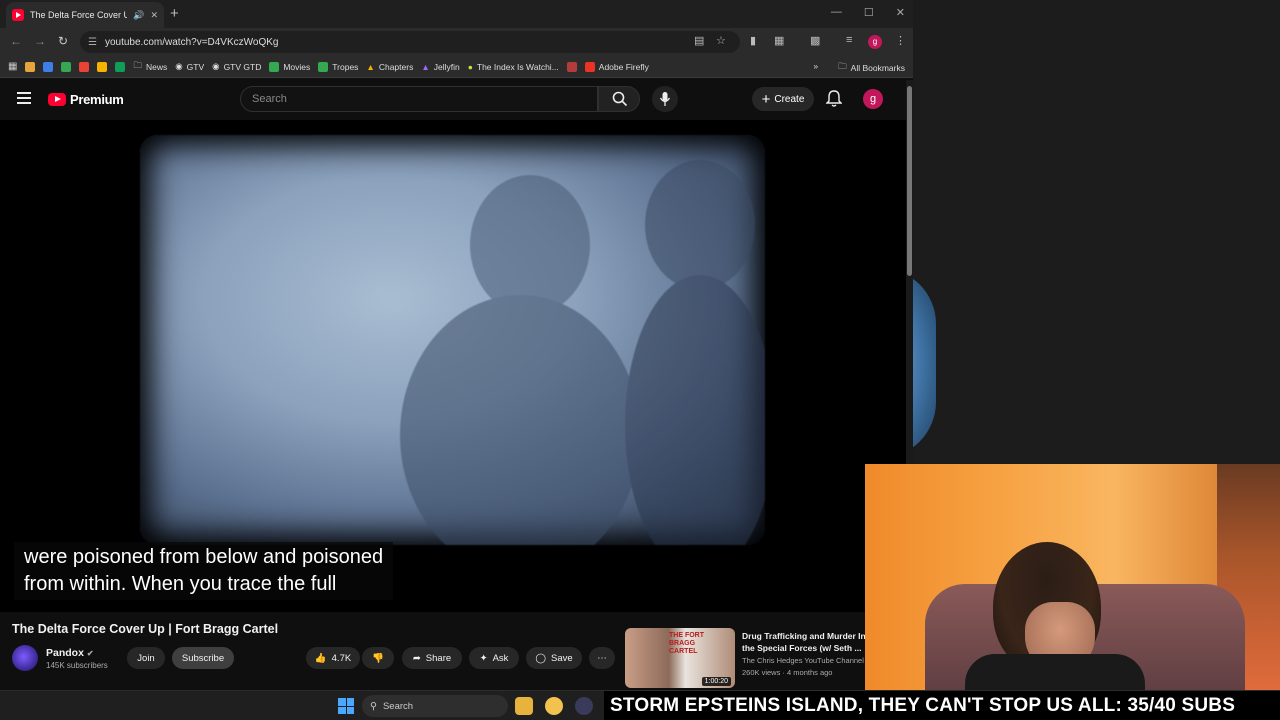  I want to click on bookmark-label: Jellyfin, so click(446, 66).